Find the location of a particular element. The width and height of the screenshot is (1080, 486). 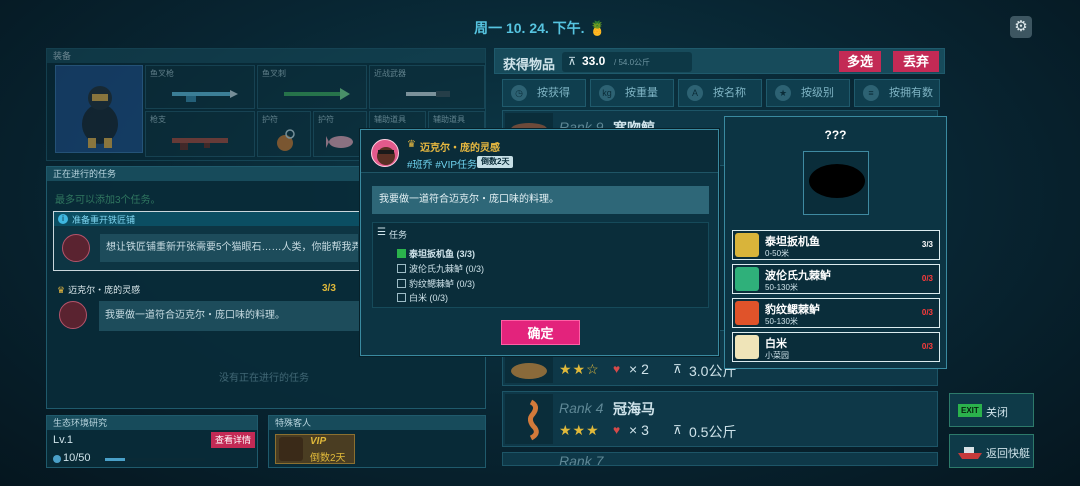

star-icon: ★ is located at coordinates (783, 93).